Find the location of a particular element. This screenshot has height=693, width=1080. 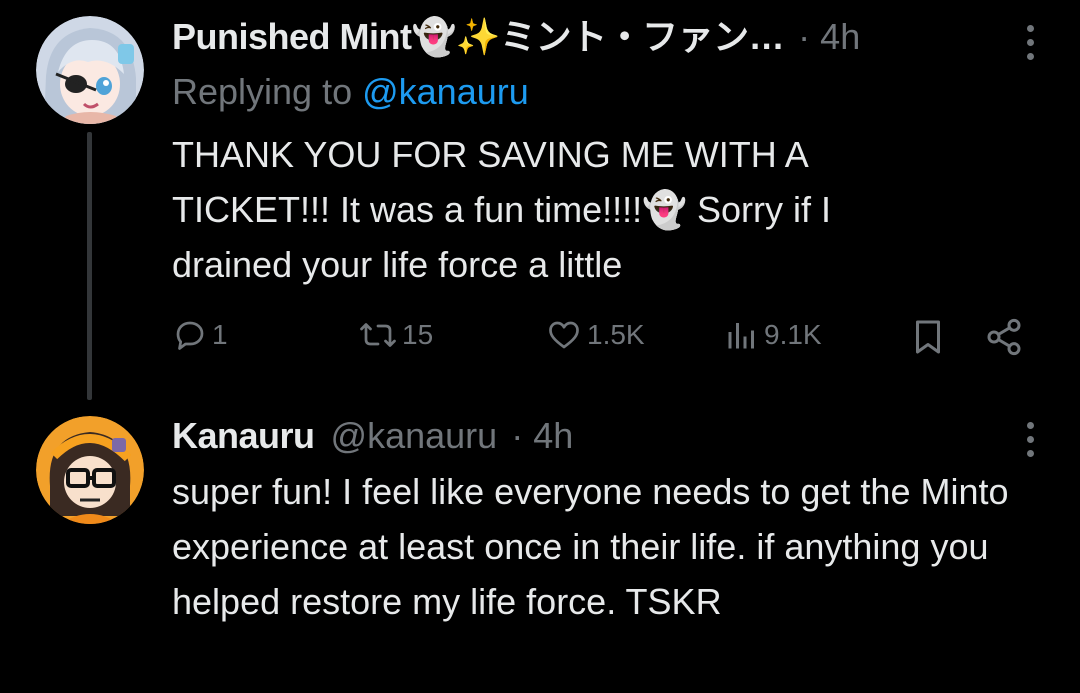

action-bar: 1 15 1.5K 9.1K is located at coordinates (602, 340).